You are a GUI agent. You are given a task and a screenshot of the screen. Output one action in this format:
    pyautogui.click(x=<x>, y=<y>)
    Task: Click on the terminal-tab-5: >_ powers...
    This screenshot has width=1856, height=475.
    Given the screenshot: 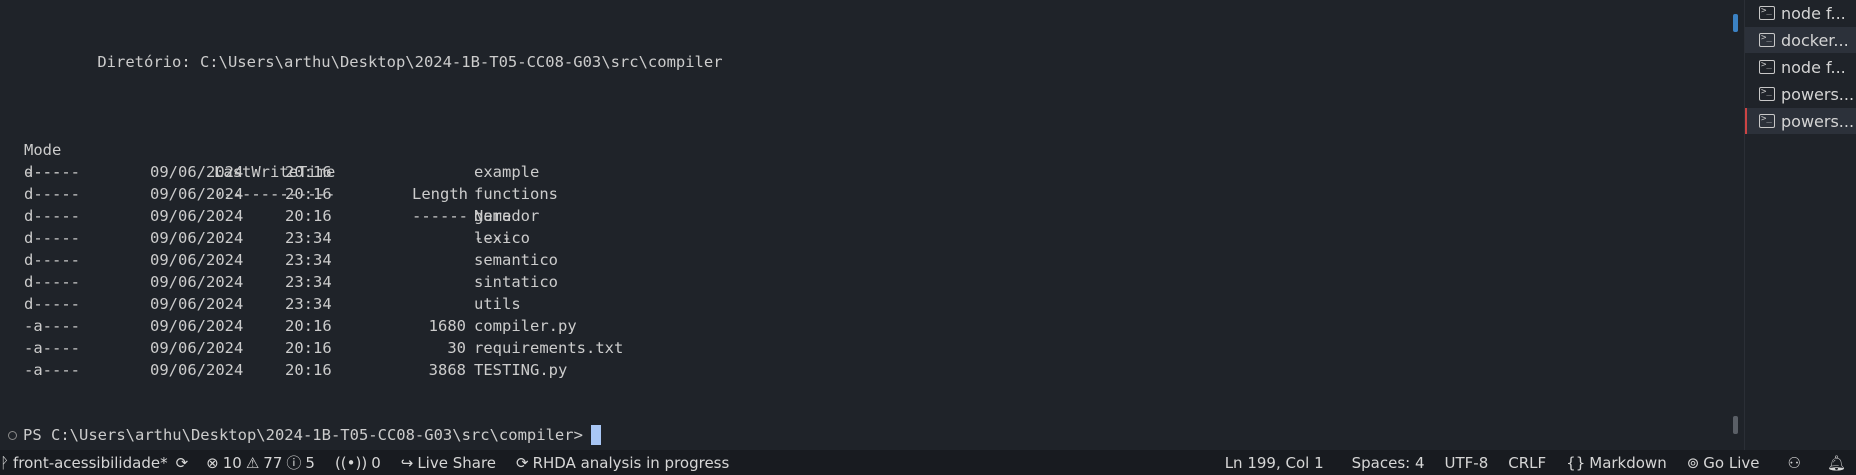 What is the action you would take?
    pyautogui.click(x=1800, y=121)
    